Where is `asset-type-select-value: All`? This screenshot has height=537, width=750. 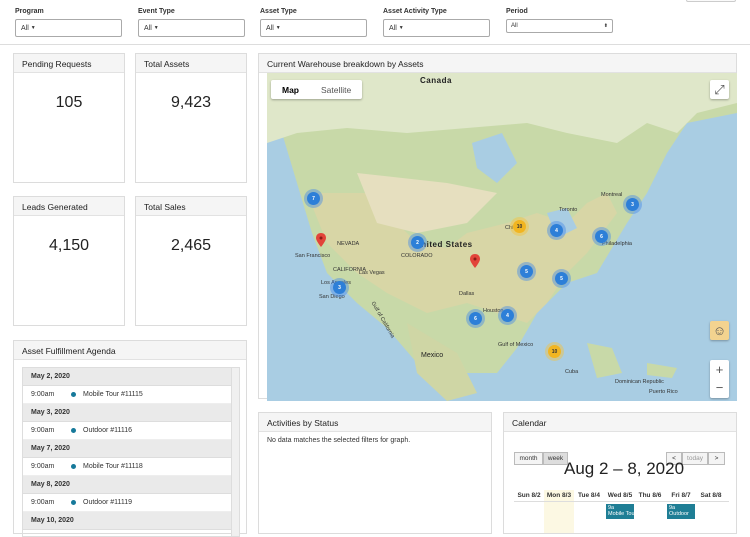
asset-type-select-value: All is located at coordinates (270, 28).